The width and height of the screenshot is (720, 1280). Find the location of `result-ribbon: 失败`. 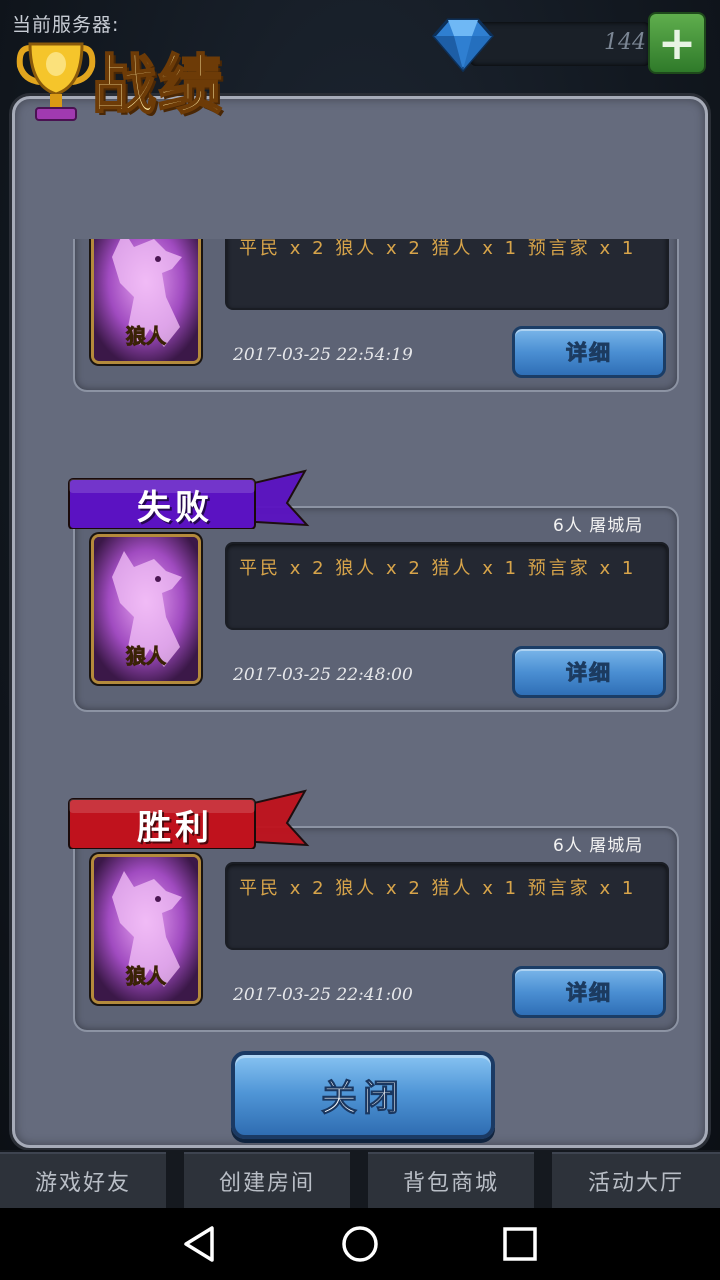

result-ribbon: 失败 is located at coordinates (189, 494).